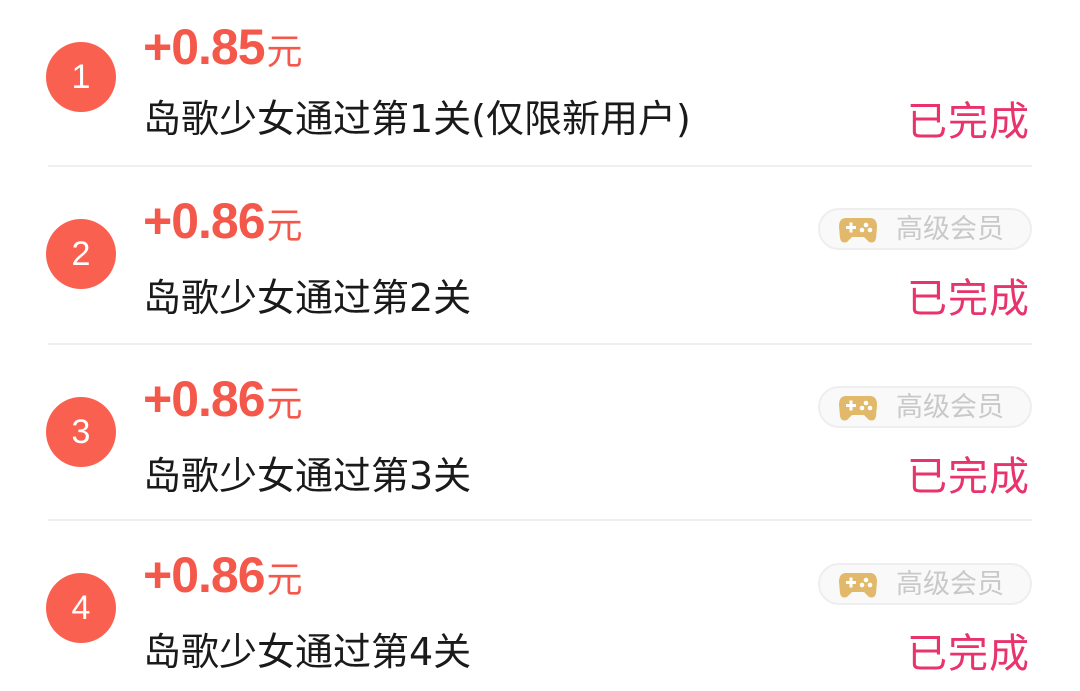  I want to click on reward-amount: +0.85, so click(204, 47).